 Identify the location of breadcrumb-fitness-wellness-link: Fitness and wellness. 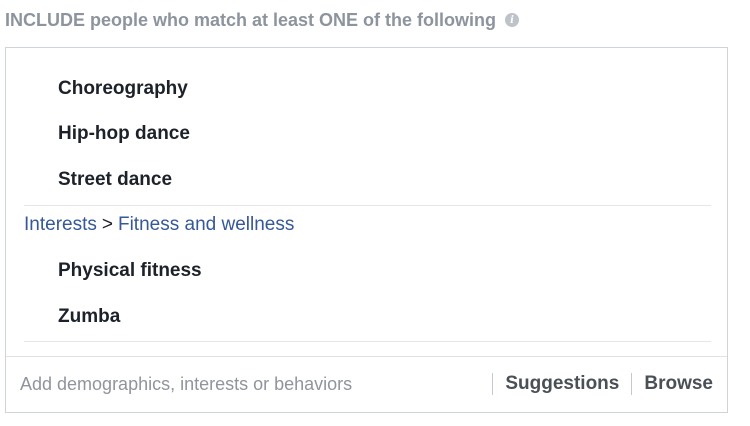
(206, 224).